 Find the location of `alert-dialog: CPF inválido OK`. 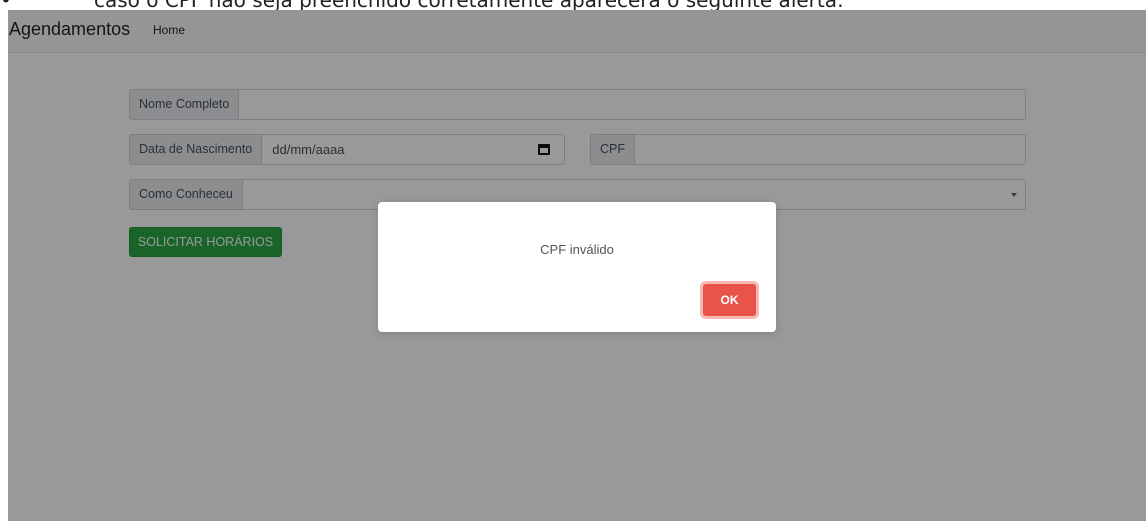

alert-dialog: CPF inválido OK is located at coordinates (577, 267).